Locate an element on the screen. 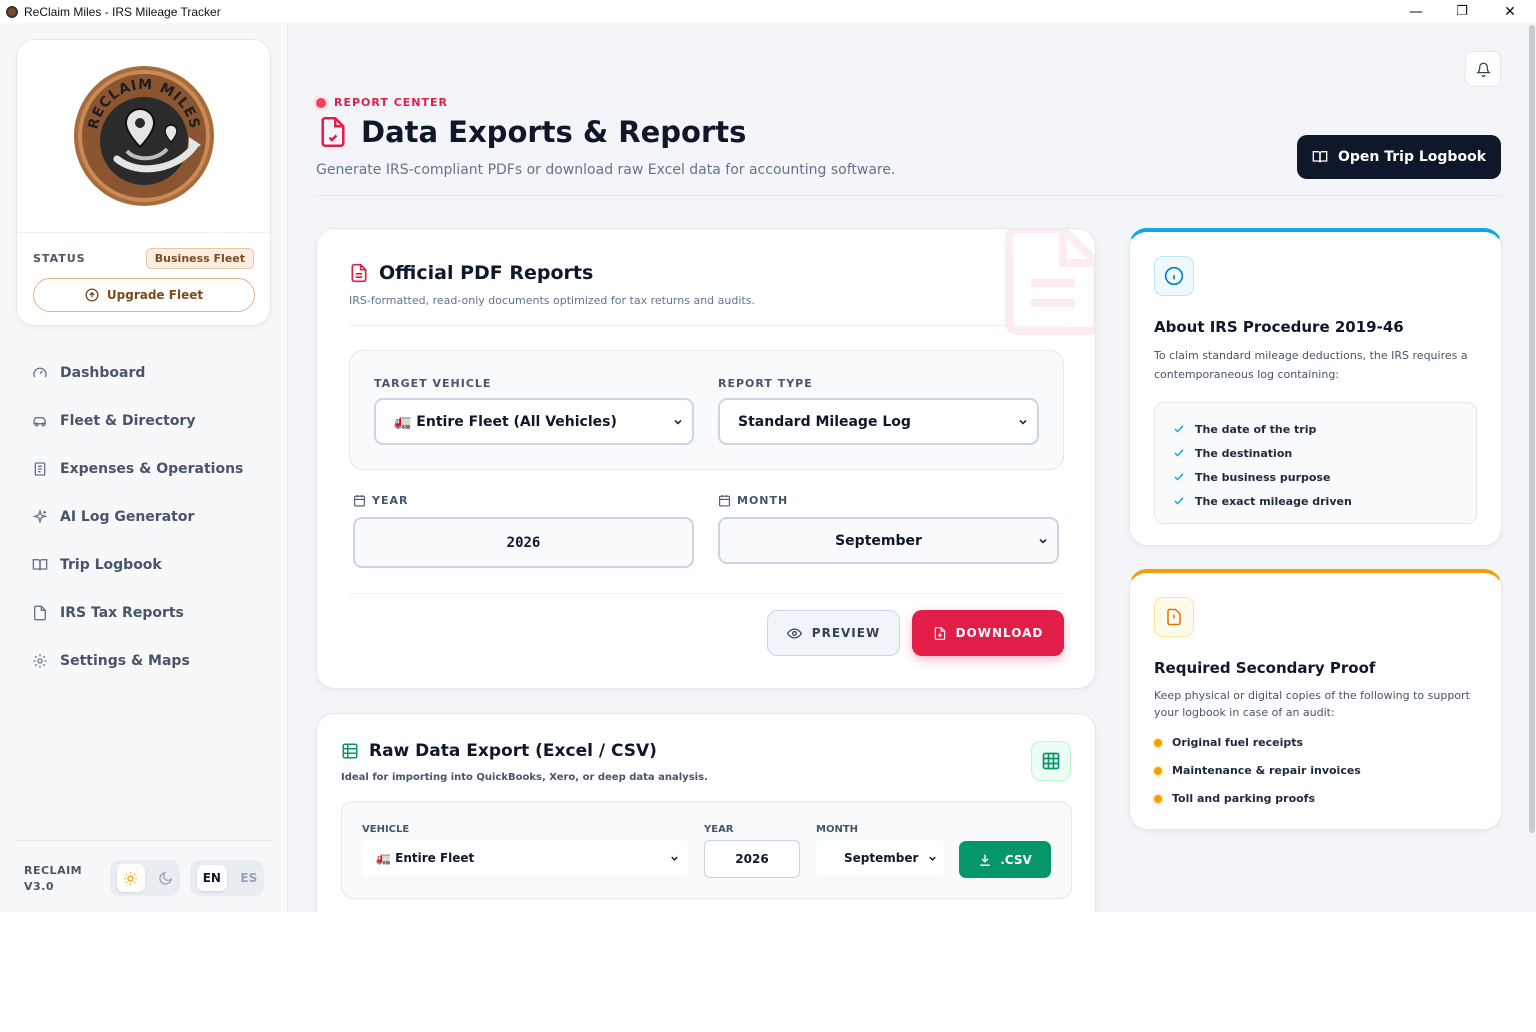 The width and height of the screenshot is (1536, 1032). notifications-button is located at coordinates (1483, 69).